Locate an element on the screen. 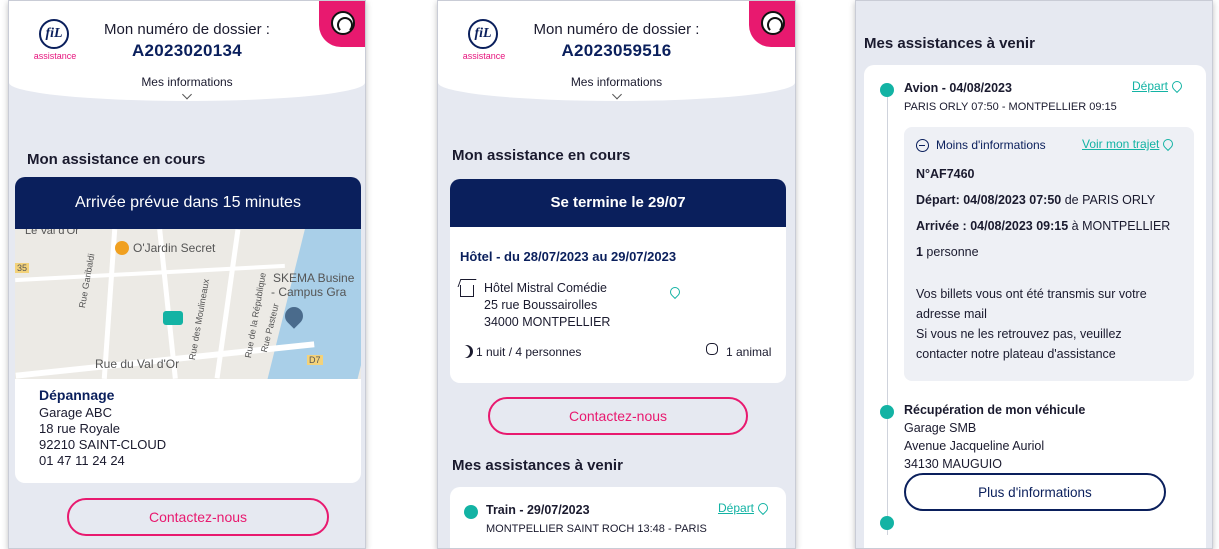  map-label: - Campus Gra is located at coordinates (309, 292).